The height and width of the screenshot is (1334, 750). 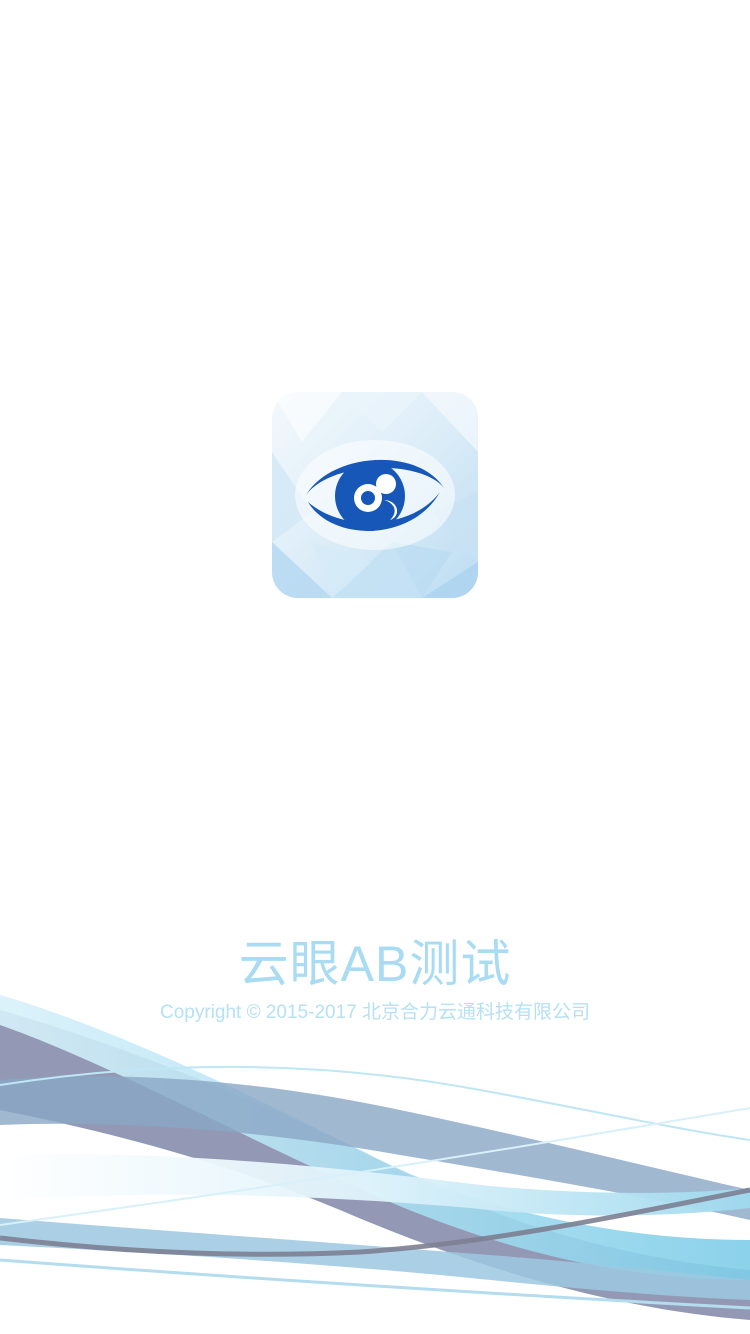 What do you see at coordinates (375, 964) in the screenshot?
I see `app-title: 云眼AB测试` at bounding box center [375, 964].